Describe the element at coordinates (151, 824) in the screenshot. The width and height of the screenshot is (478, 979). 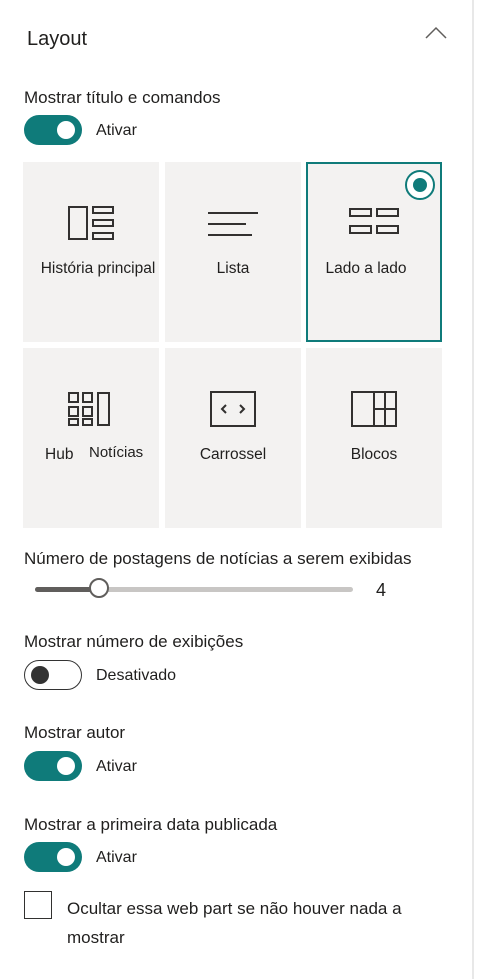
I see `first-date-label: Mostrar a primeira data publicada` at that location.